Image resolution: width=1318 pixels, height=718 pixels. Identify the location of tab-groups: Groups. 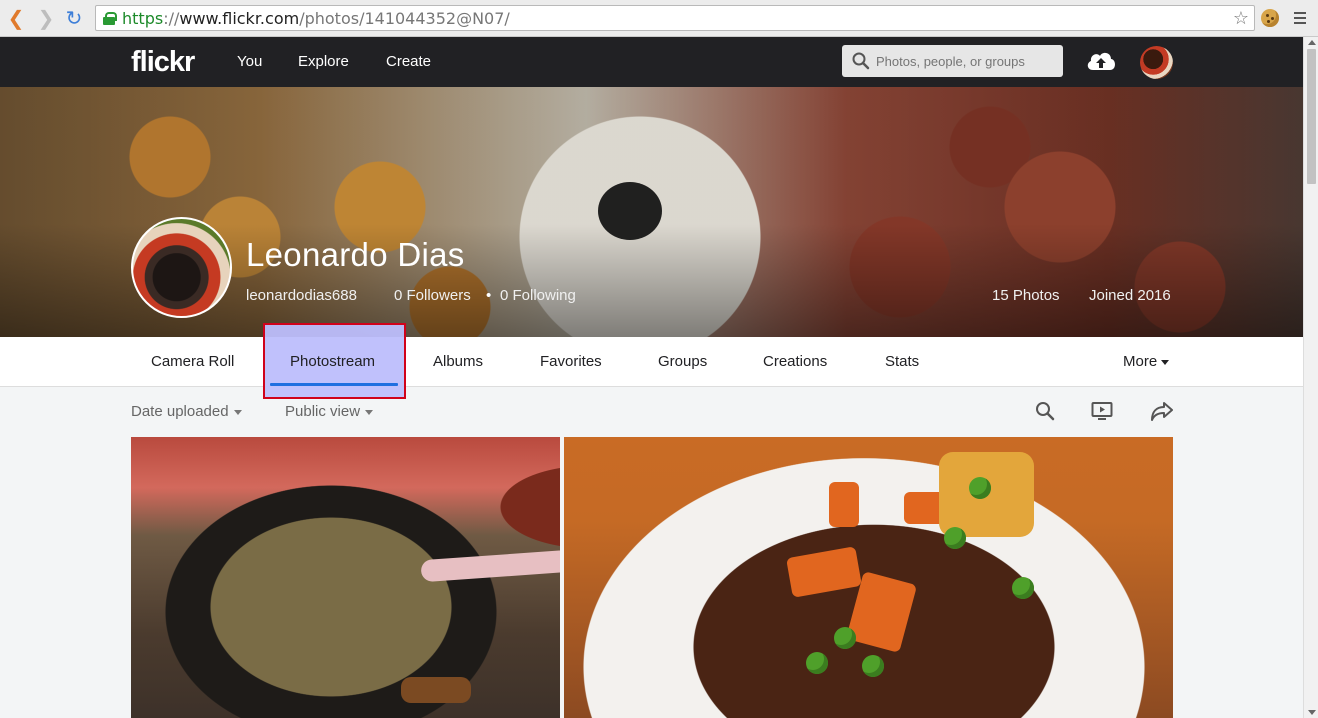
(682, 361).